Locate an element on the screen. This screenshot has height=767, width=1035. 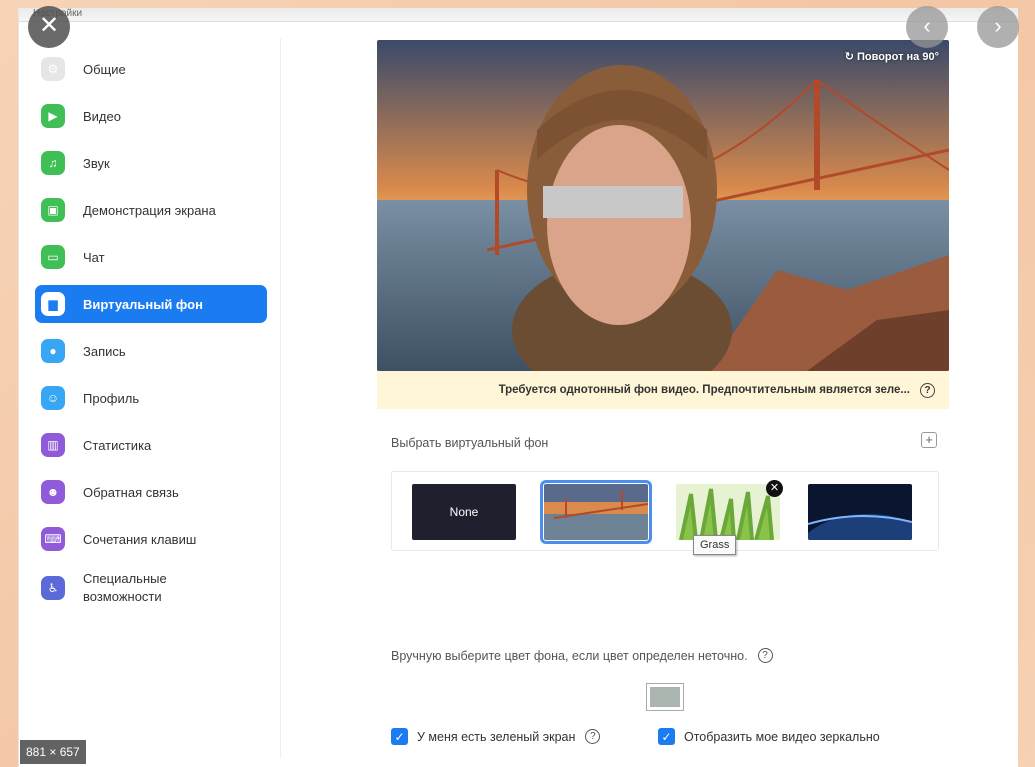
accessibility-icon: ♿ is located at coordinates (53, 588).